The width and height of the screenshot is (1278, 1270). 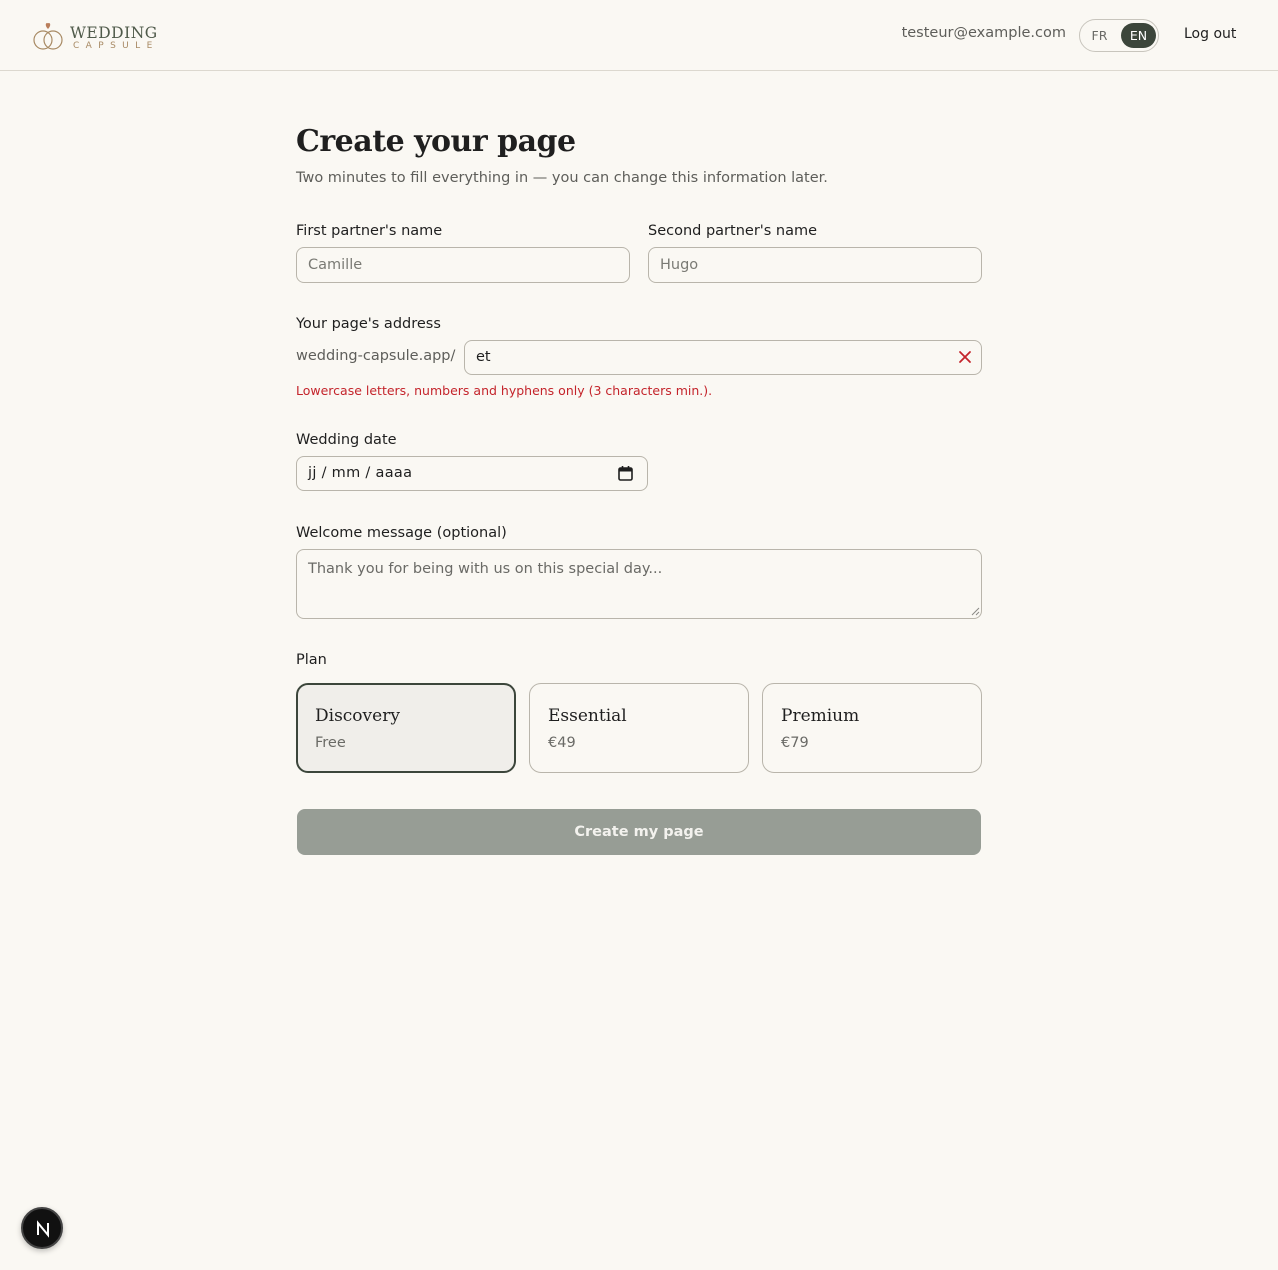 I want to click on resize-handle-icon, so click(x=975, y=611).